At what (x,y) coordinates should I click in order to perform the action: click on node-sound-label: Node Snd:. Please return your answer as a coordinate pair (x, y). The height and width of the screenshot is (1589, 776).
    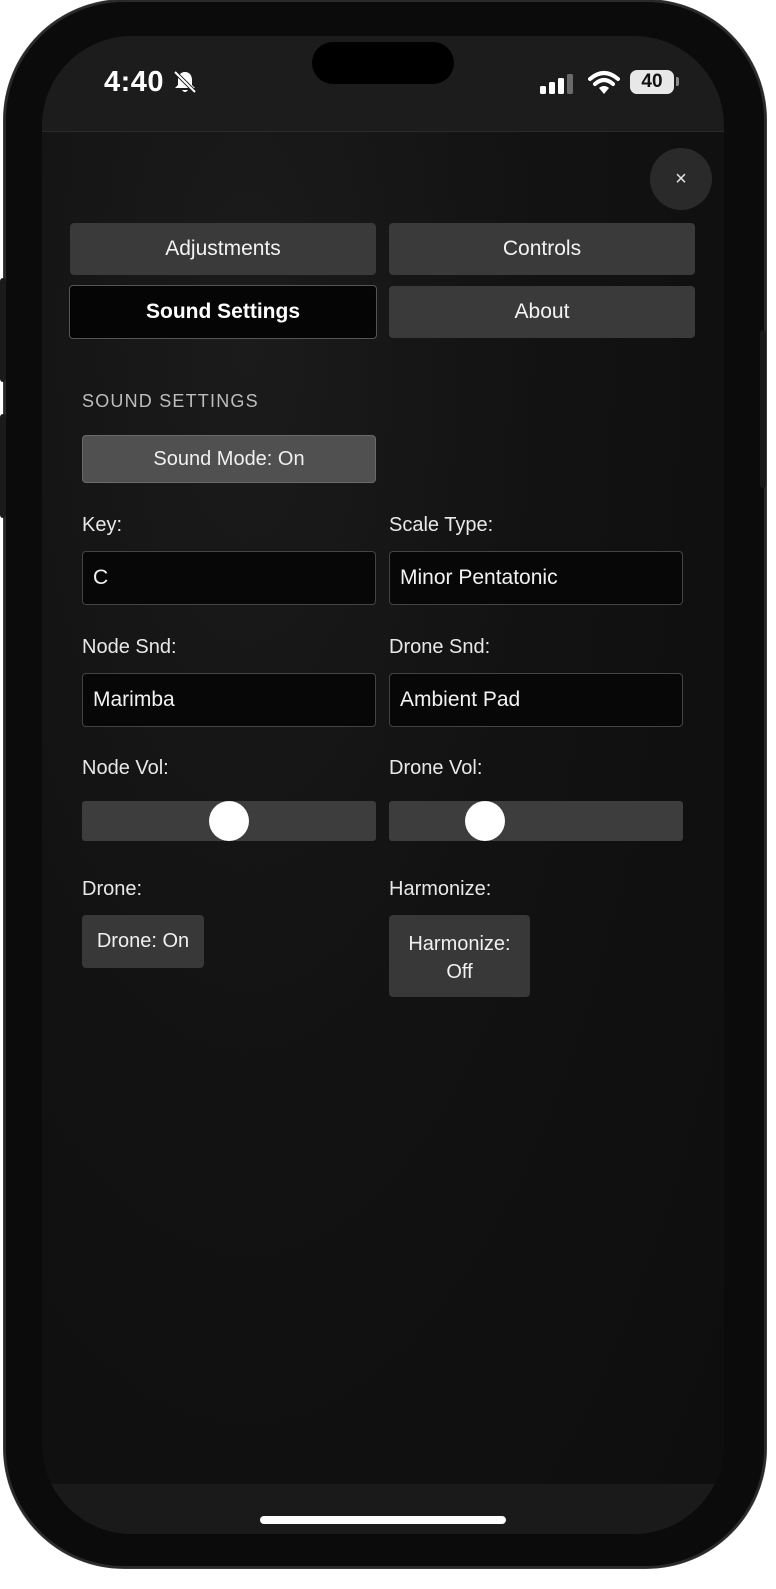
    Looking at the image, I should click on (129, 647).